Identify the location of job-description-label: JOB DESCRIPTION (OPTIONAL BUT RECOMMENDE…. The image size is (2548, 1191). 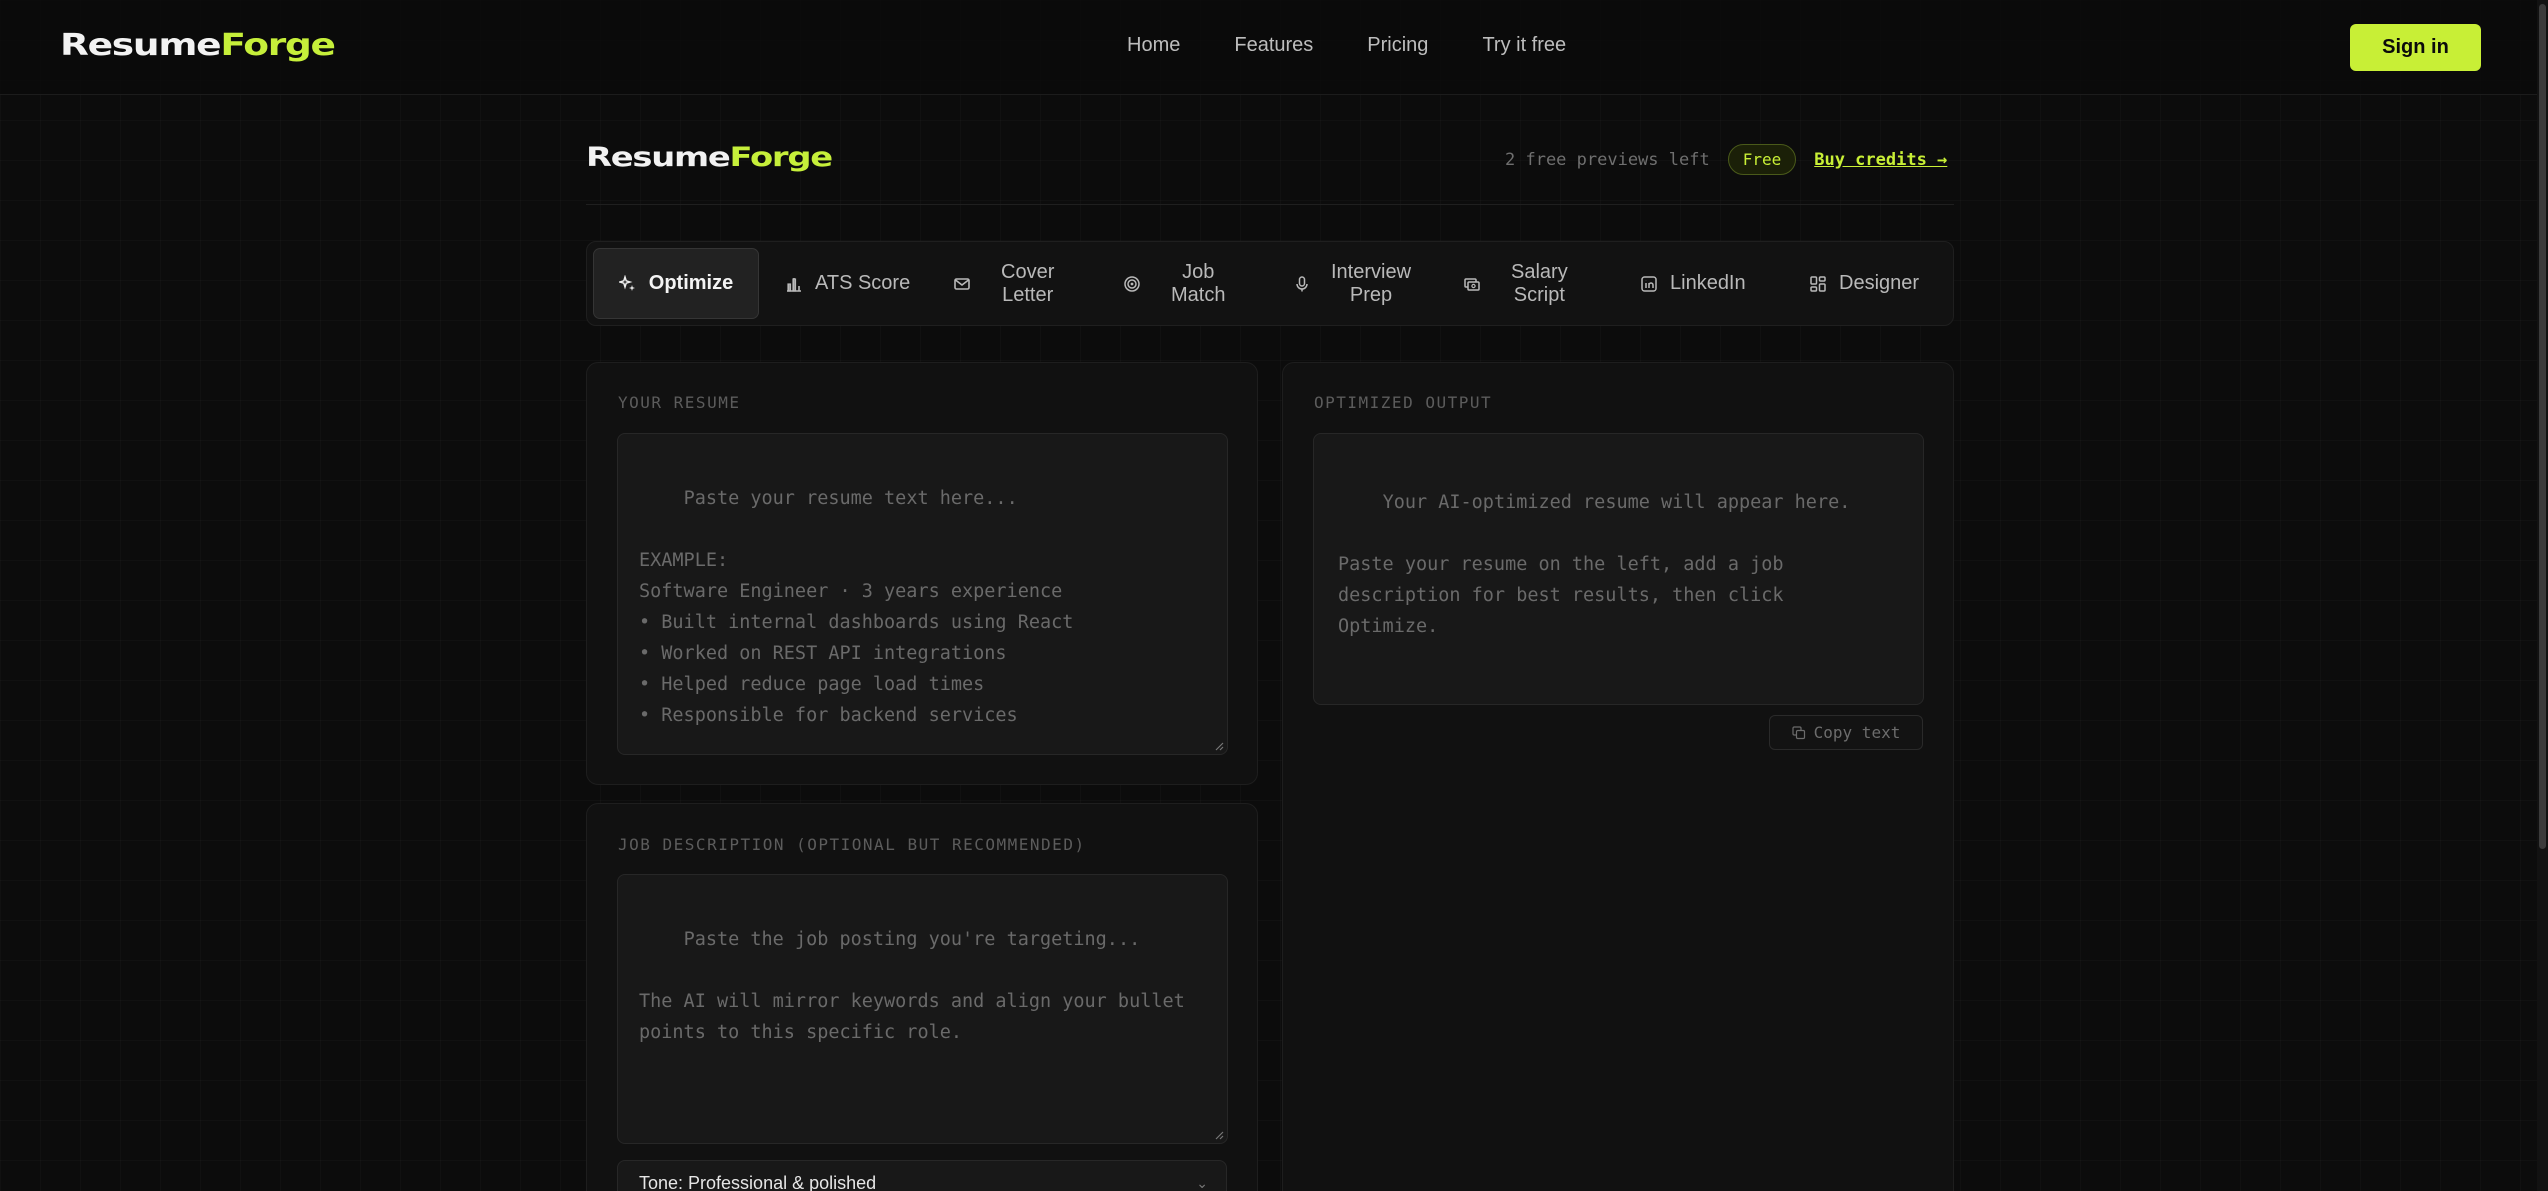
(852, 844).